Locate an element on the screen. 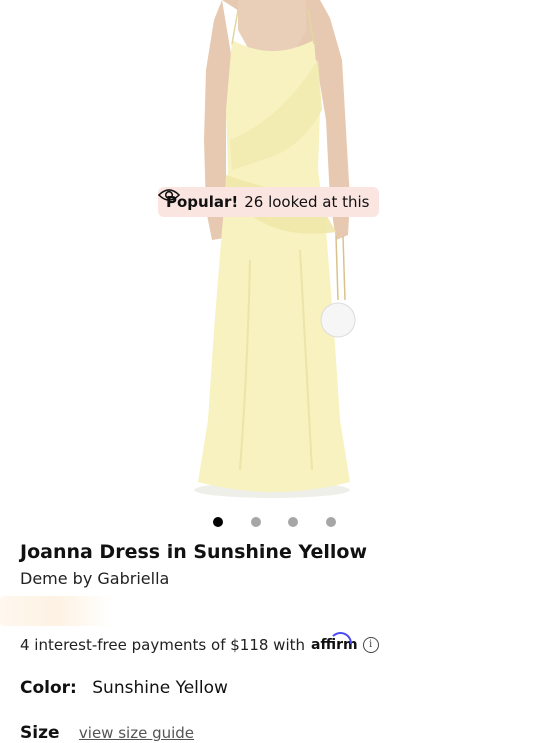  carousel-dots is located at coordinates (275, 522).